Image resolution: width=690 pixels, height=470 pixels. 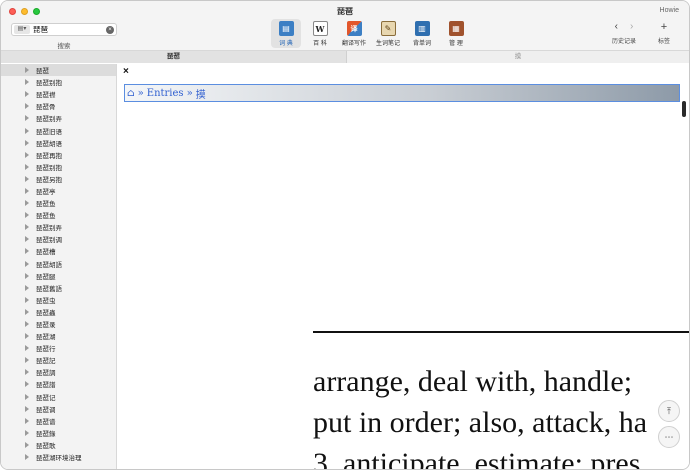 What do you see at coordinates (58, 179) in the screenshot?
I see `list-item: 琵琶另抱` at bounding box center [58, 179].